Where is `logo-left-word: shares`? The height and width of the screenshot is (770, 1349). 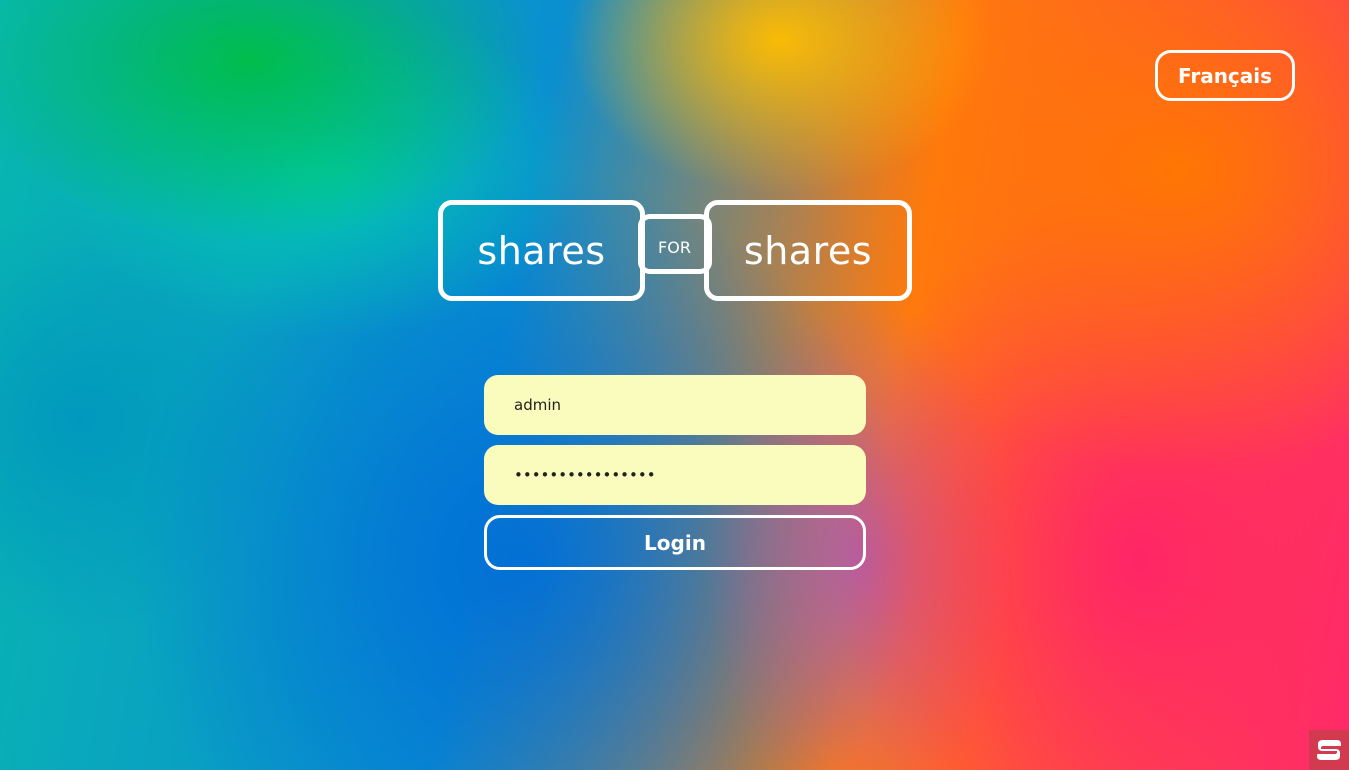 logo-left-word: shares is located at coordinates (541, 250).